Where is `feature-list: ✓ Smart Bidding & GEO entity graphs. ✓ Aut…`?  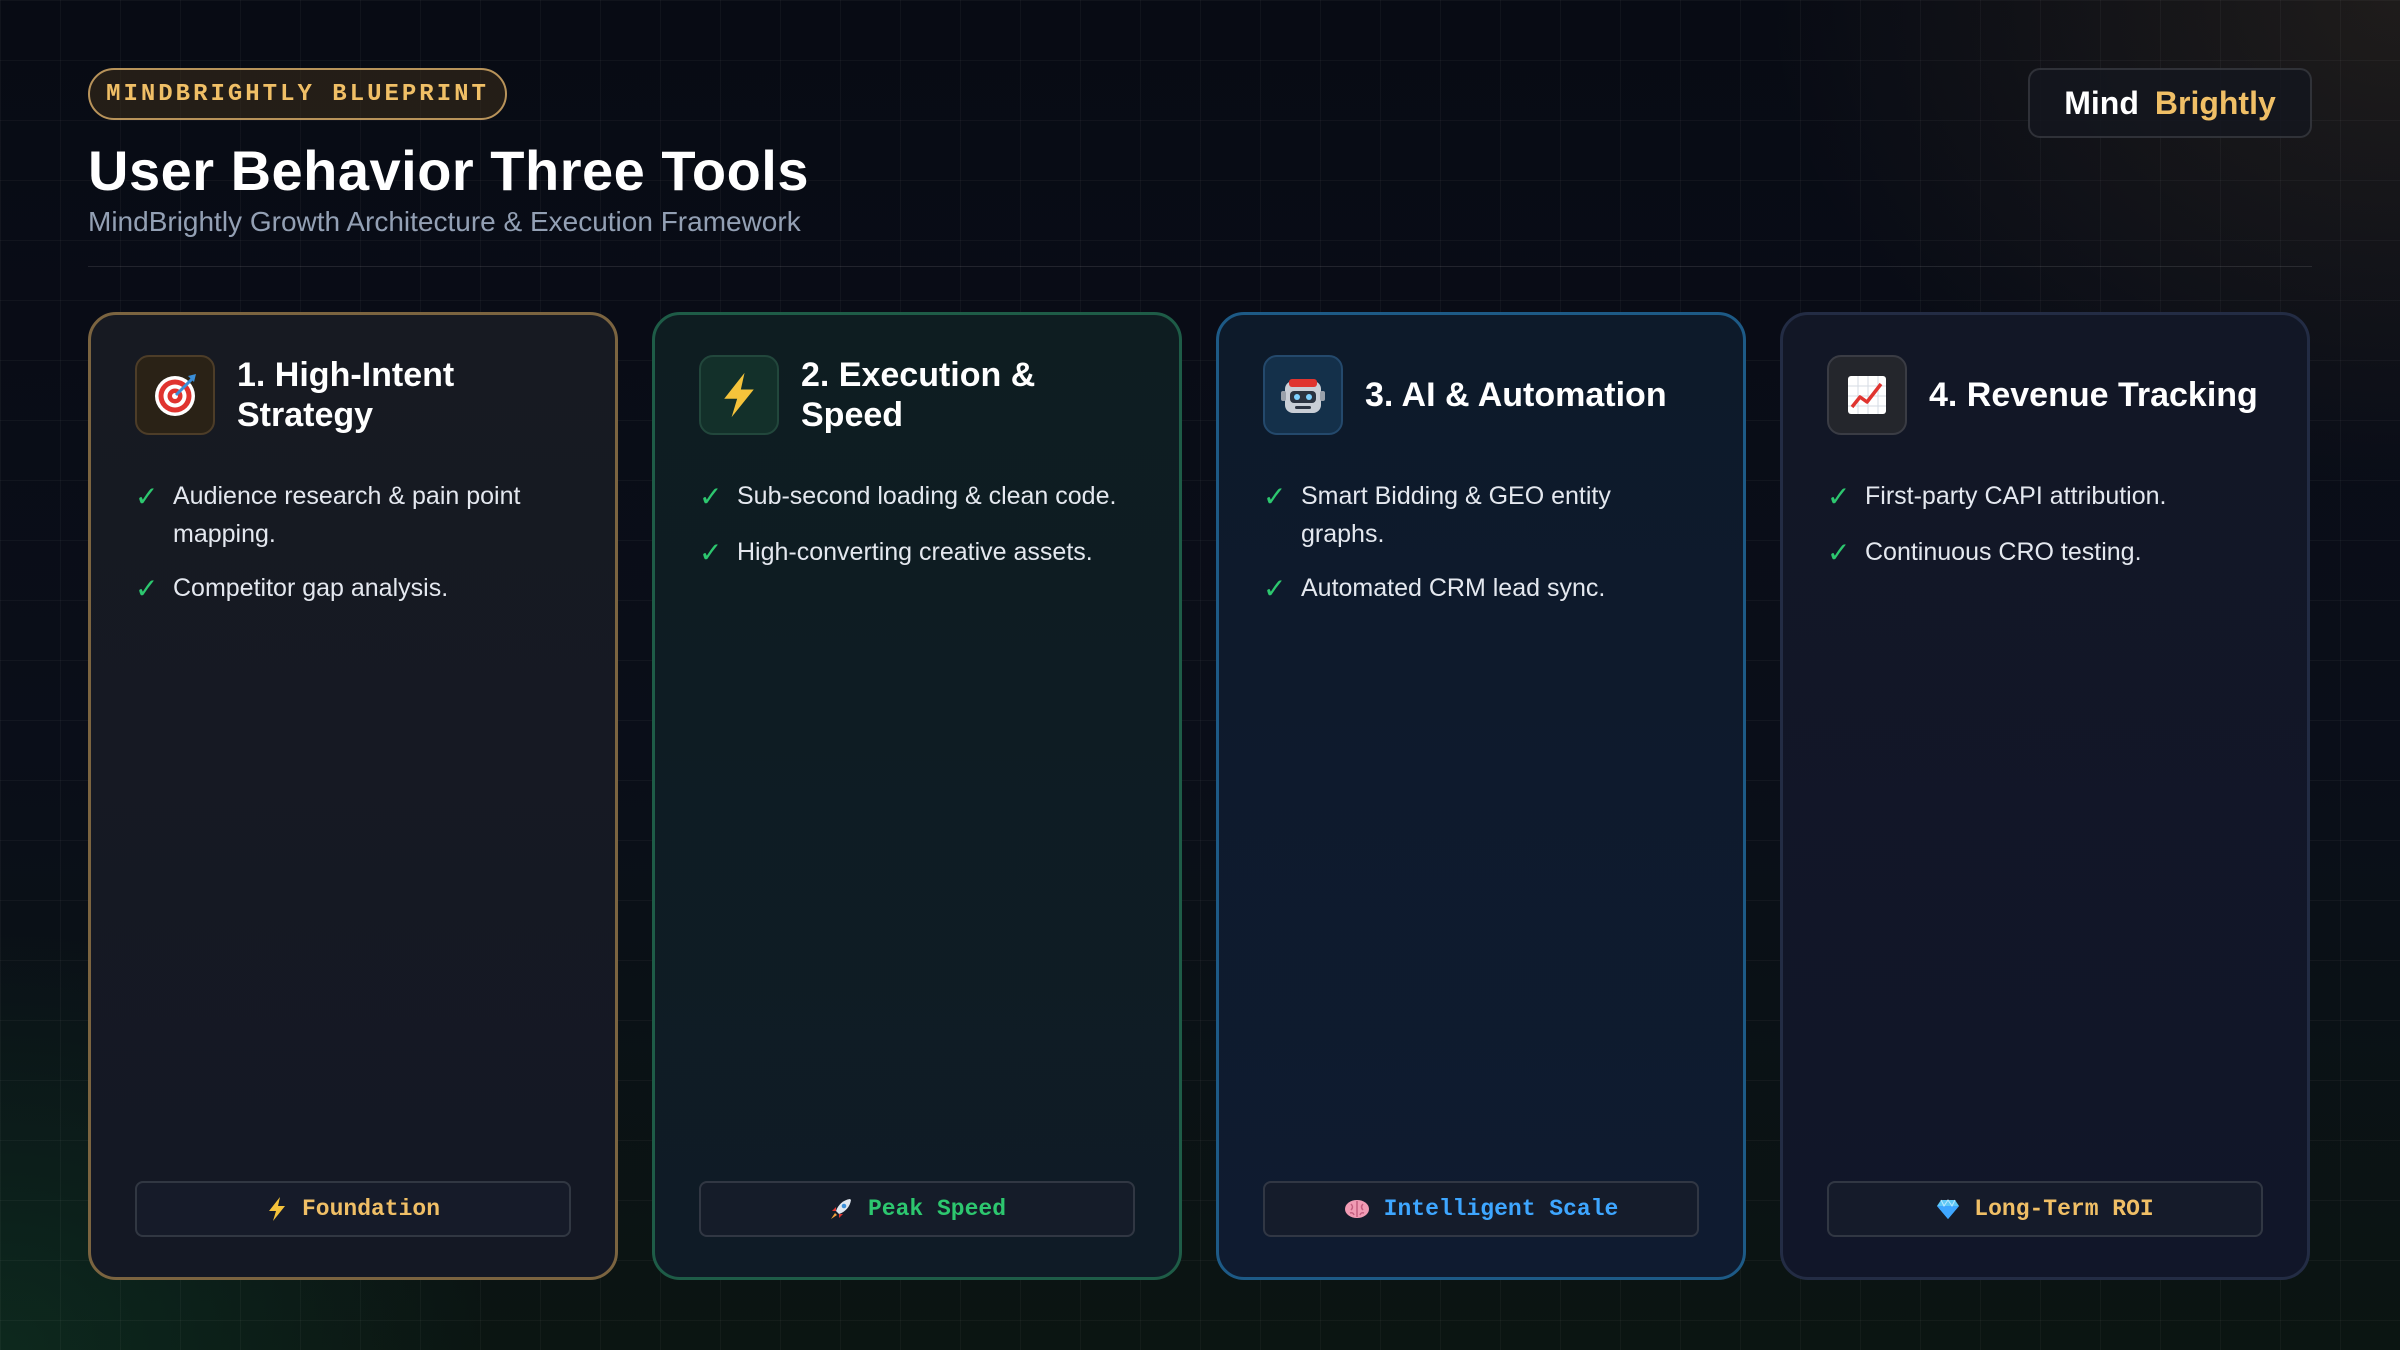 feature-list: ✓ Smart Bidding & GEO entity graphs. ✓ Aut… is located at coordinates (1481, 543).